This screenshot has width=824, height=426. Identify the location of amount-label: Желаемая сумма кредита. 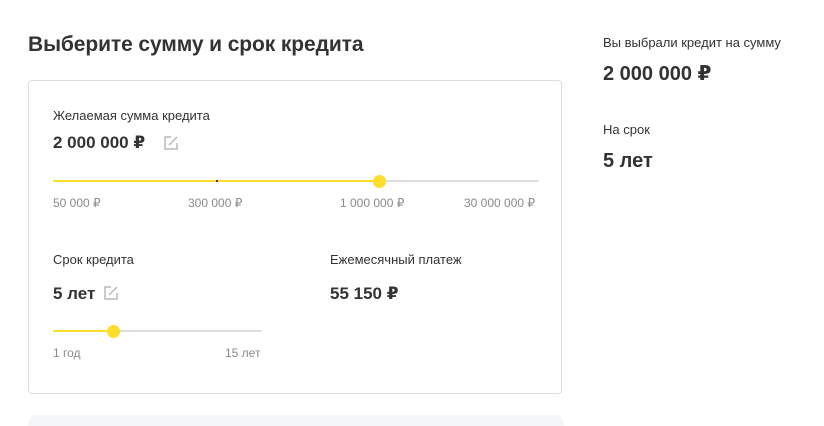
(131, 115).